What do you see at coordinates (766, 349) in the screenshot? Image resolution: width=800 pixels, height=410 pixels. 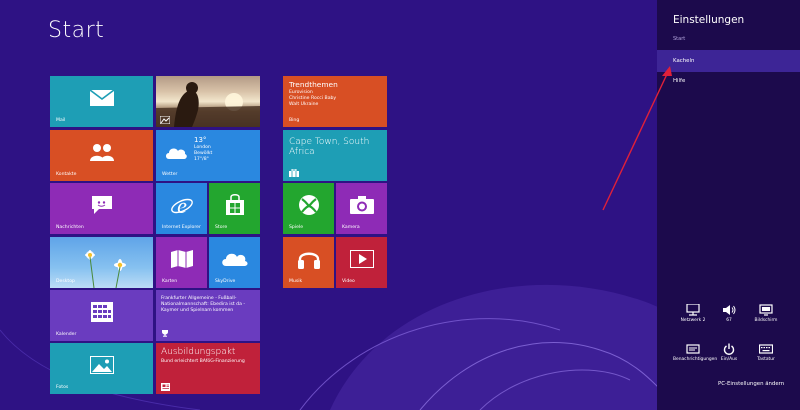 I see `keyboard-icon` at bounding box center [766, 349].